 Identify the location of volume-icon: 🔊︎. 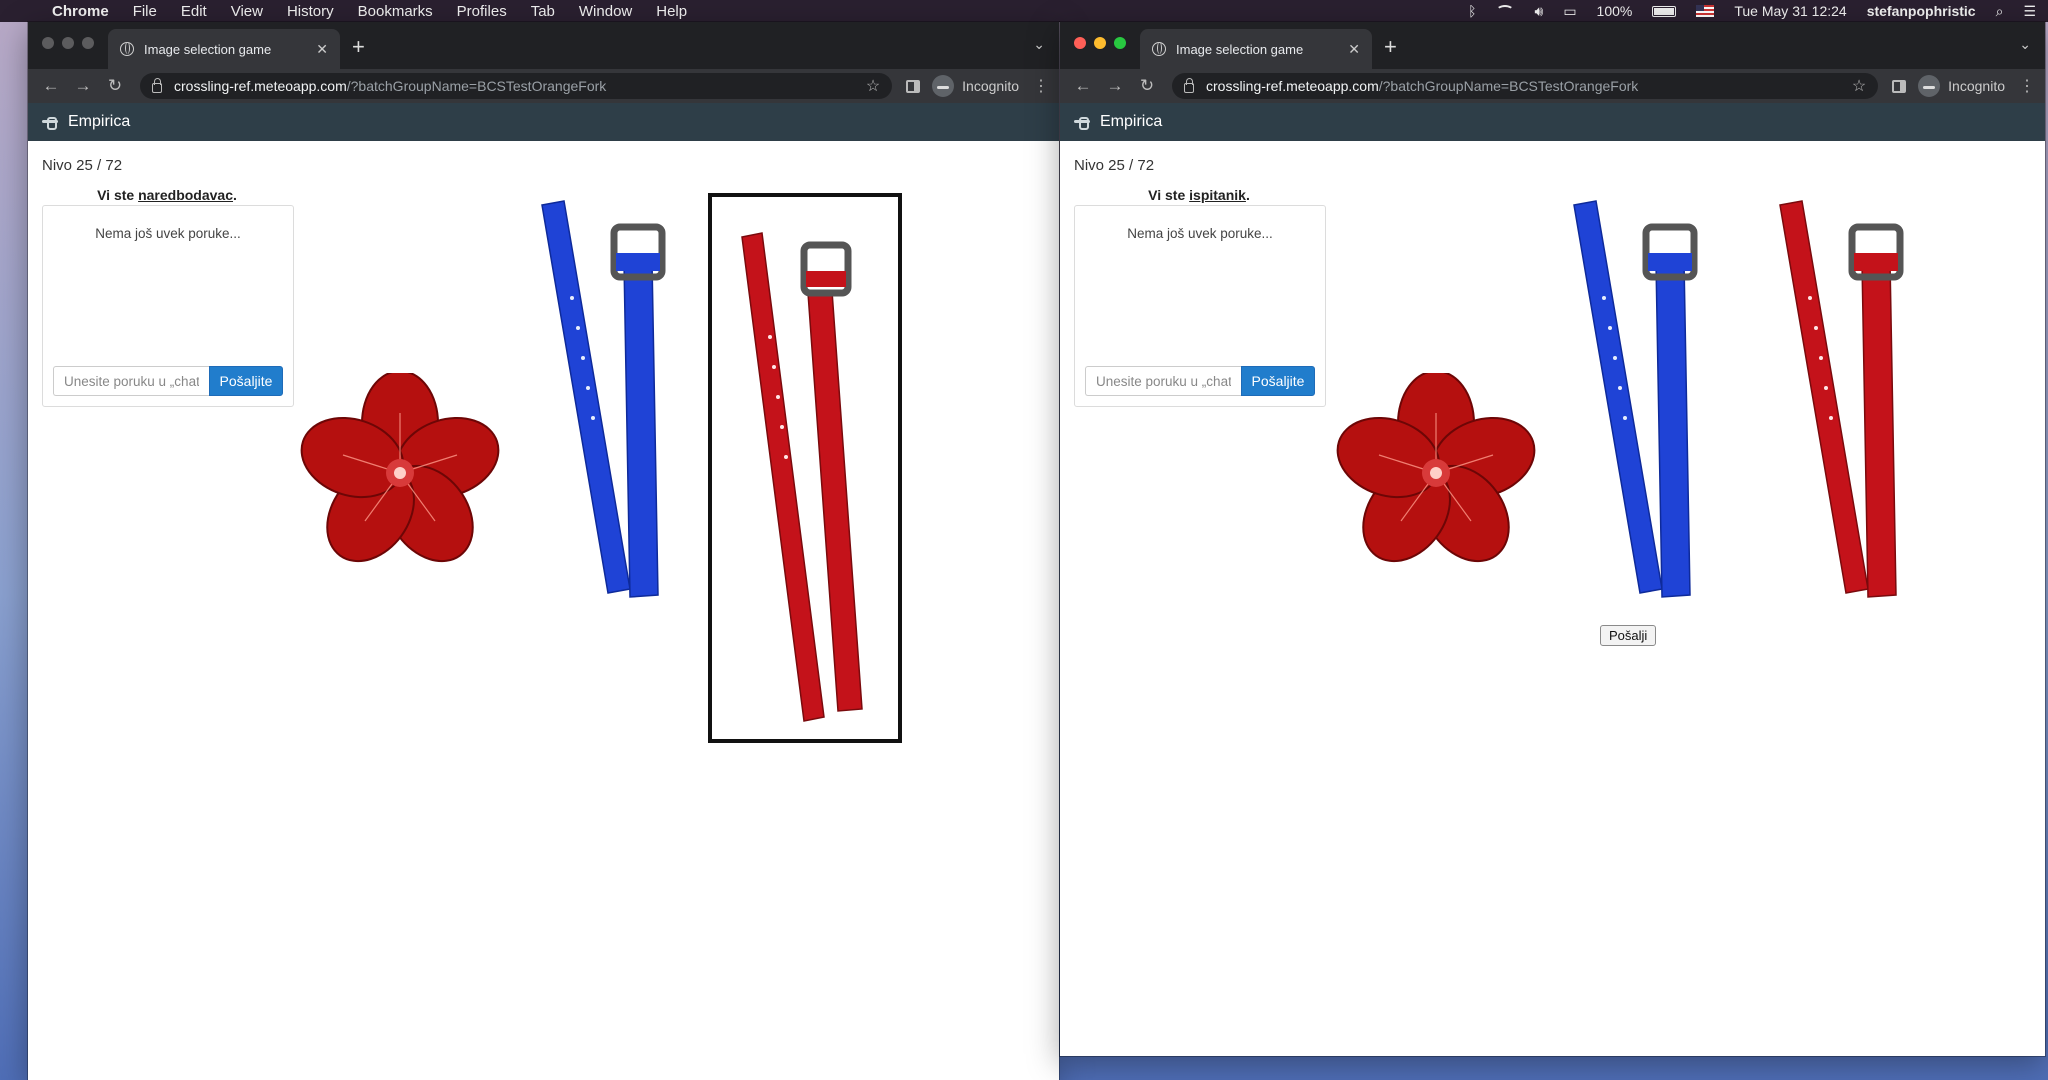
(1538, 11).